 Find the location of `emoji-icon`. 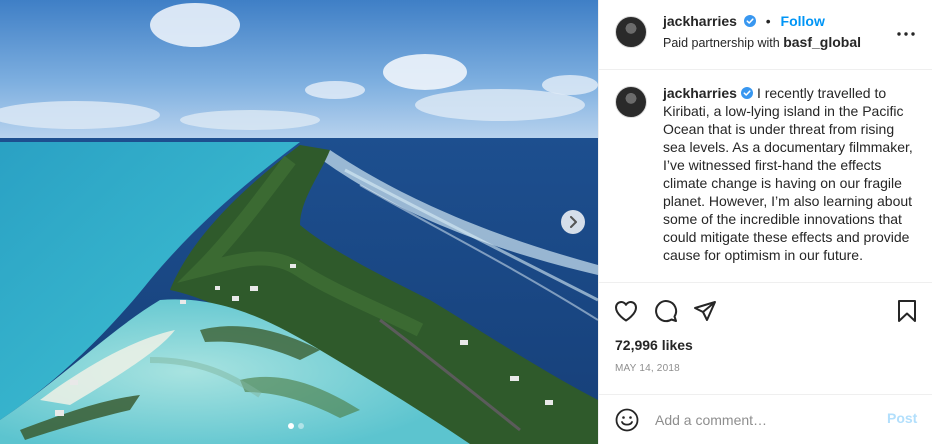

emoji-icon is located at coordinates (627, 420).